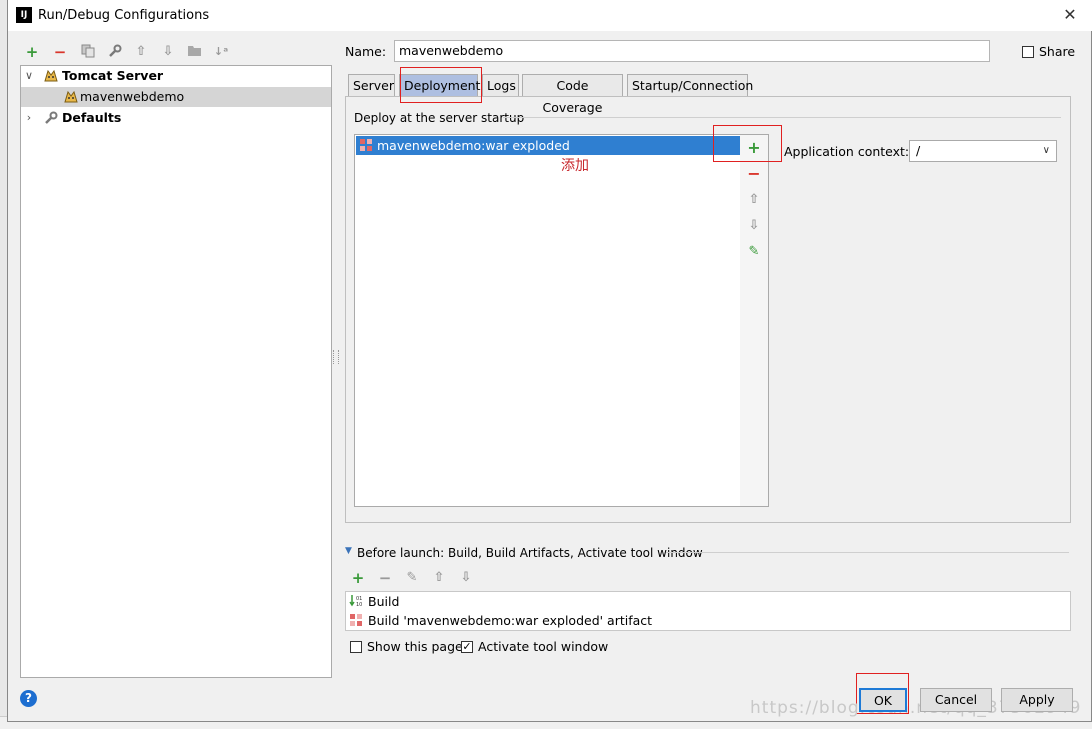  What do you see at coordinates (692, 51) in the screenshot?
I see `name-input: mavenwebdemo` at bounding box center [692, 51].